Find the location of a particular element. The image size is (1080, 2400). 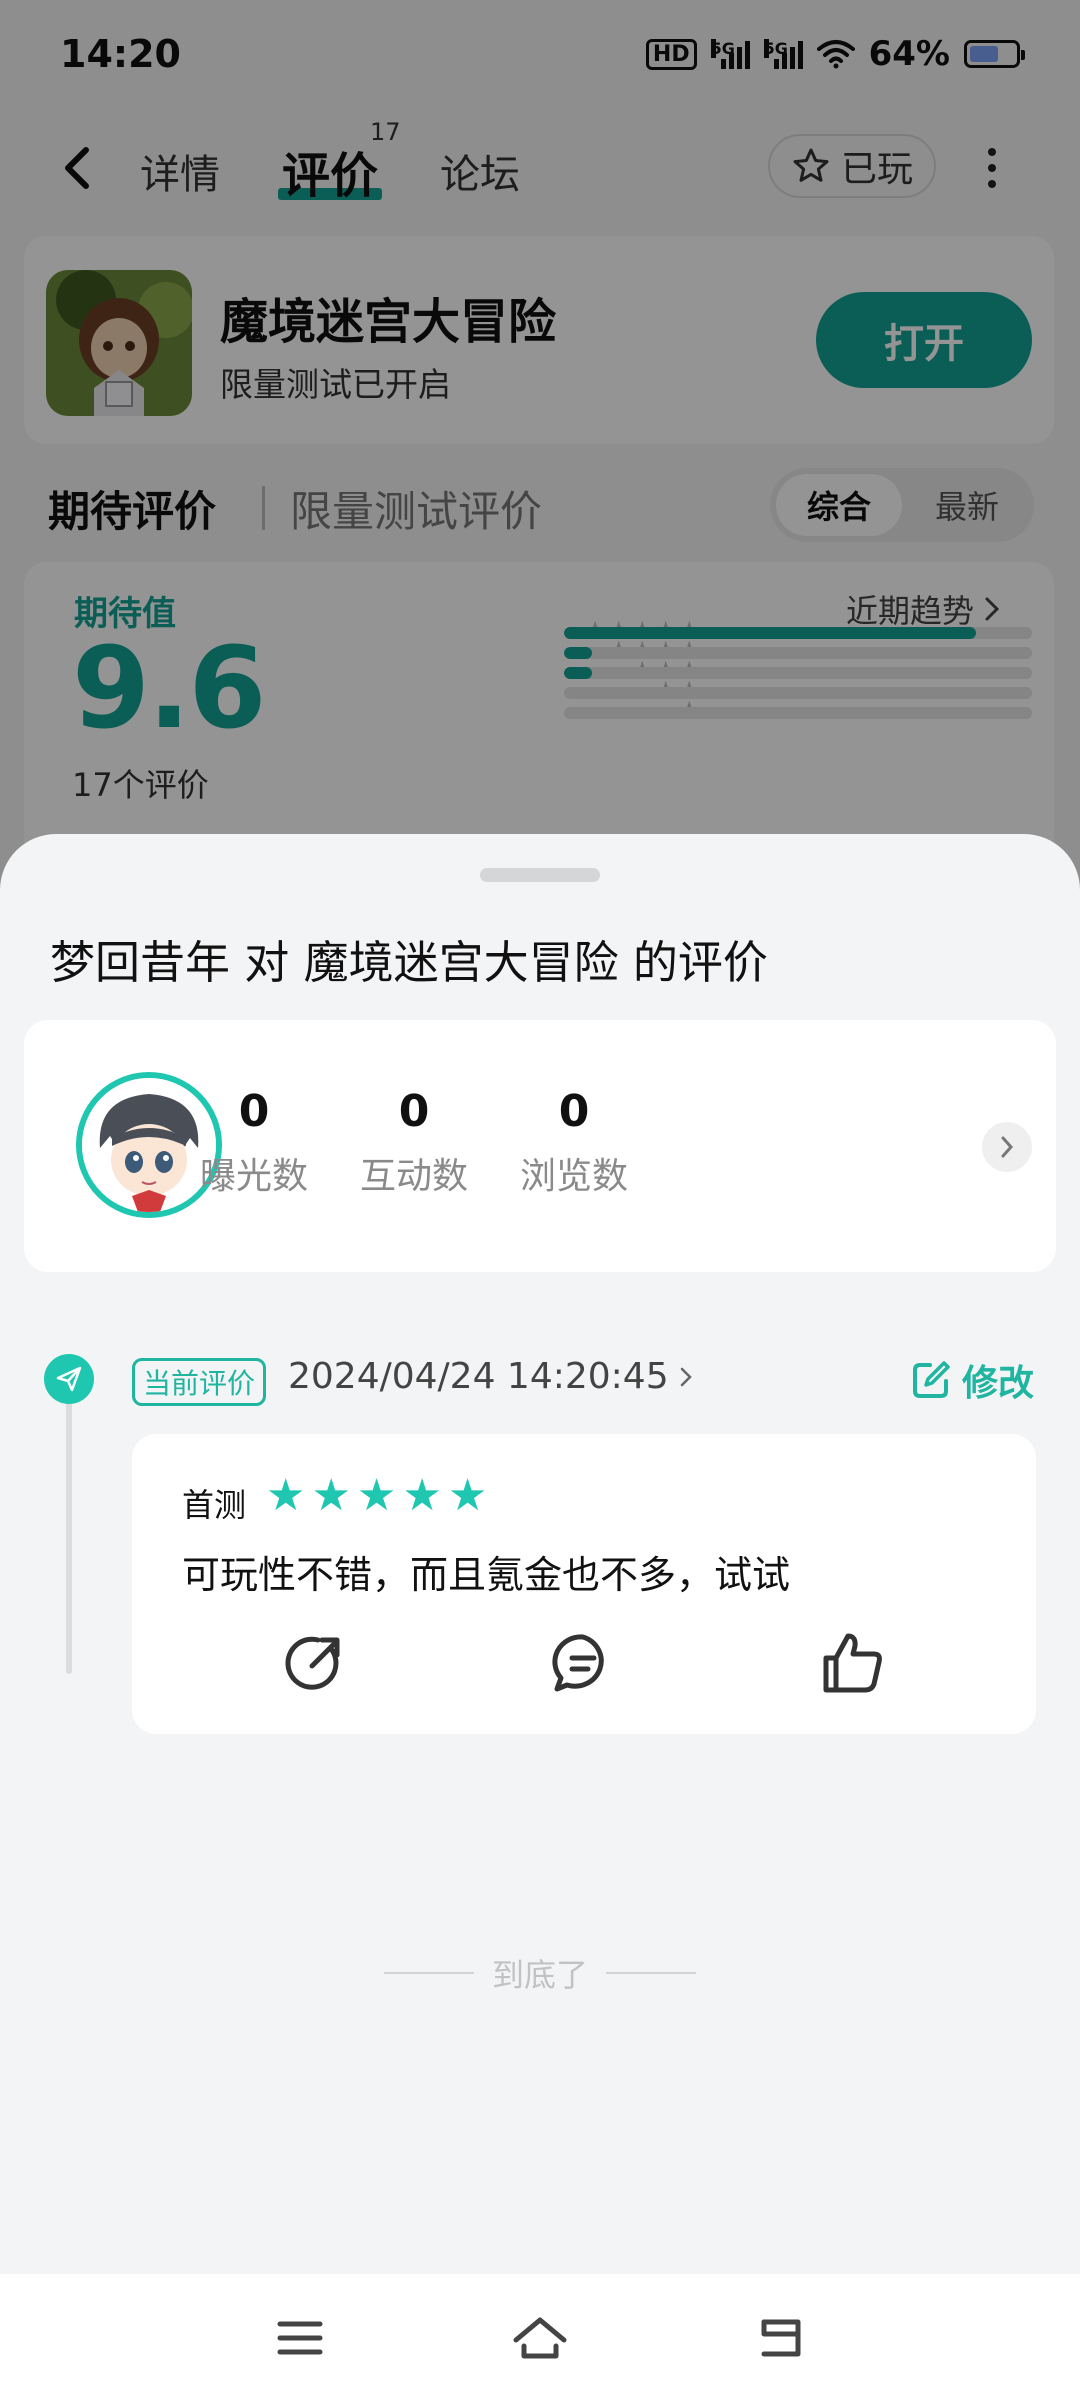

user-stats-card: 0 曝光数 0 互动数 0 浏览数 is located at coordinates (540, 1146).